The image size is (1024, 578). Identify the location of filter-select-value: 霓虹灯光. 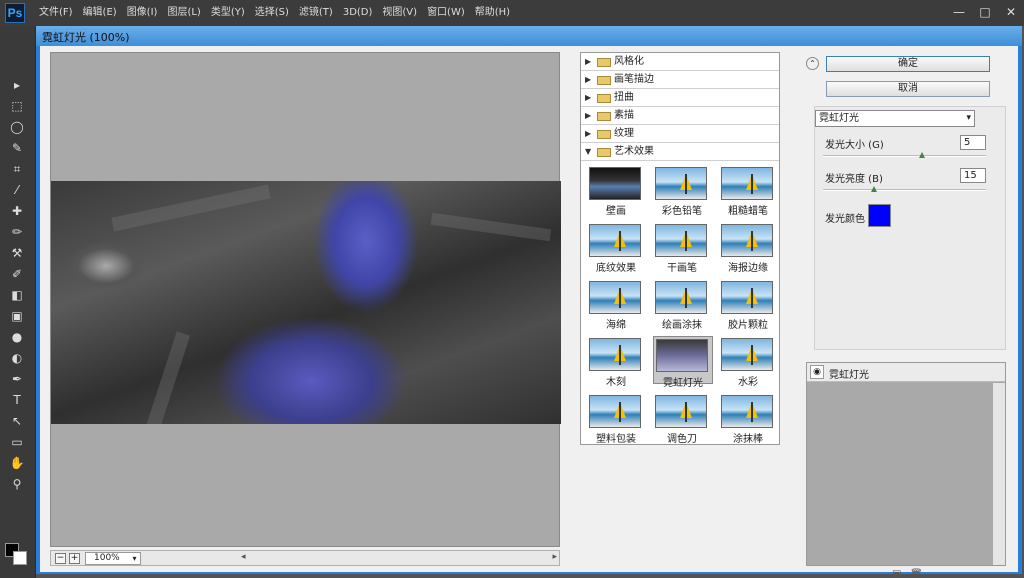
(839, 118).